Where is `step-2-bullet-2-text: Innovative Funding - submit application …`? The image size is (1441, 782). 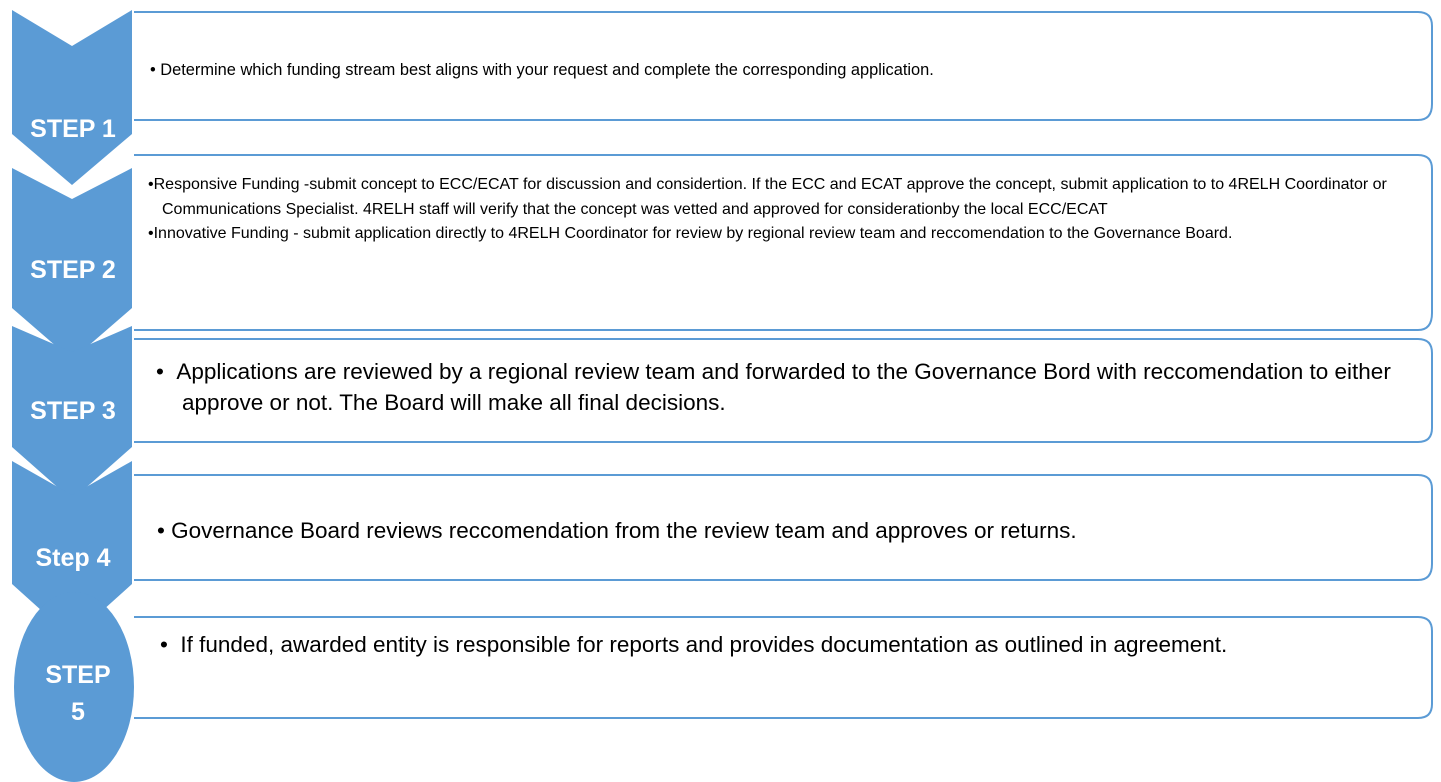
step-2-bullet-2-text: Innovative Funding - submit application … is located at coordinates (693, 233).